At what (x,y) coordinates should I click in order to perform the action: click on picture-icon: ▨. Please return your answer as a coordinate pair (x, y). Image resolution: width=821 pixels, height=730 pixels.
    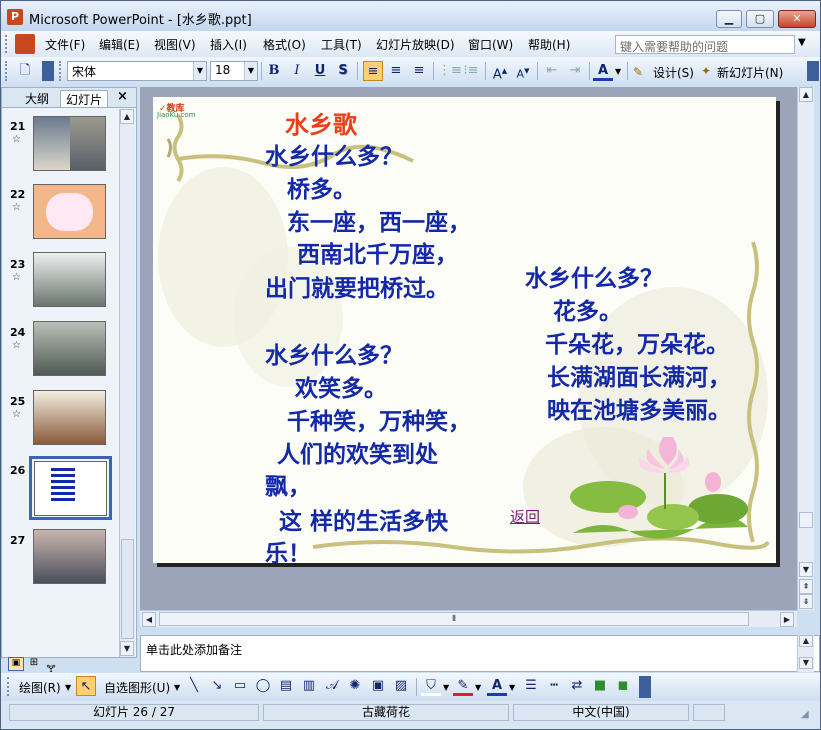
    Looking at the image, I should click on (401, 686).